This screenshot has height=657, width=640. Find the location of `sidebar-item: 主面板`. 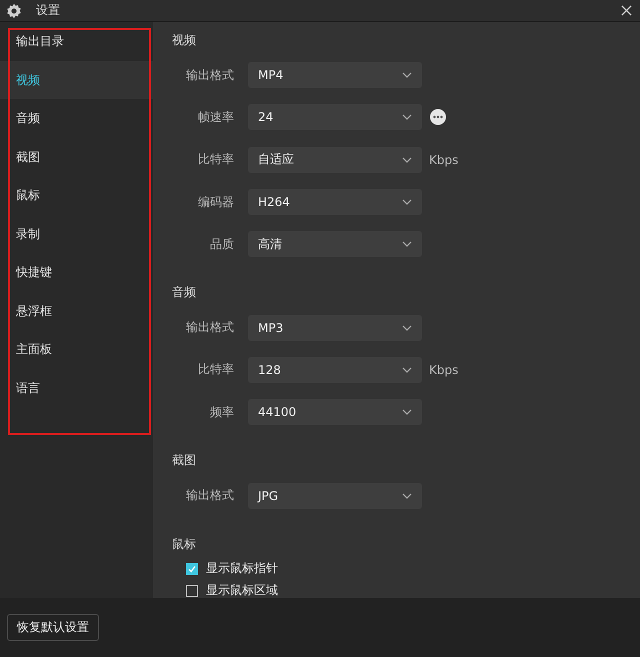

sidebar-item: 主面板 is located at coordinates (76, 349).